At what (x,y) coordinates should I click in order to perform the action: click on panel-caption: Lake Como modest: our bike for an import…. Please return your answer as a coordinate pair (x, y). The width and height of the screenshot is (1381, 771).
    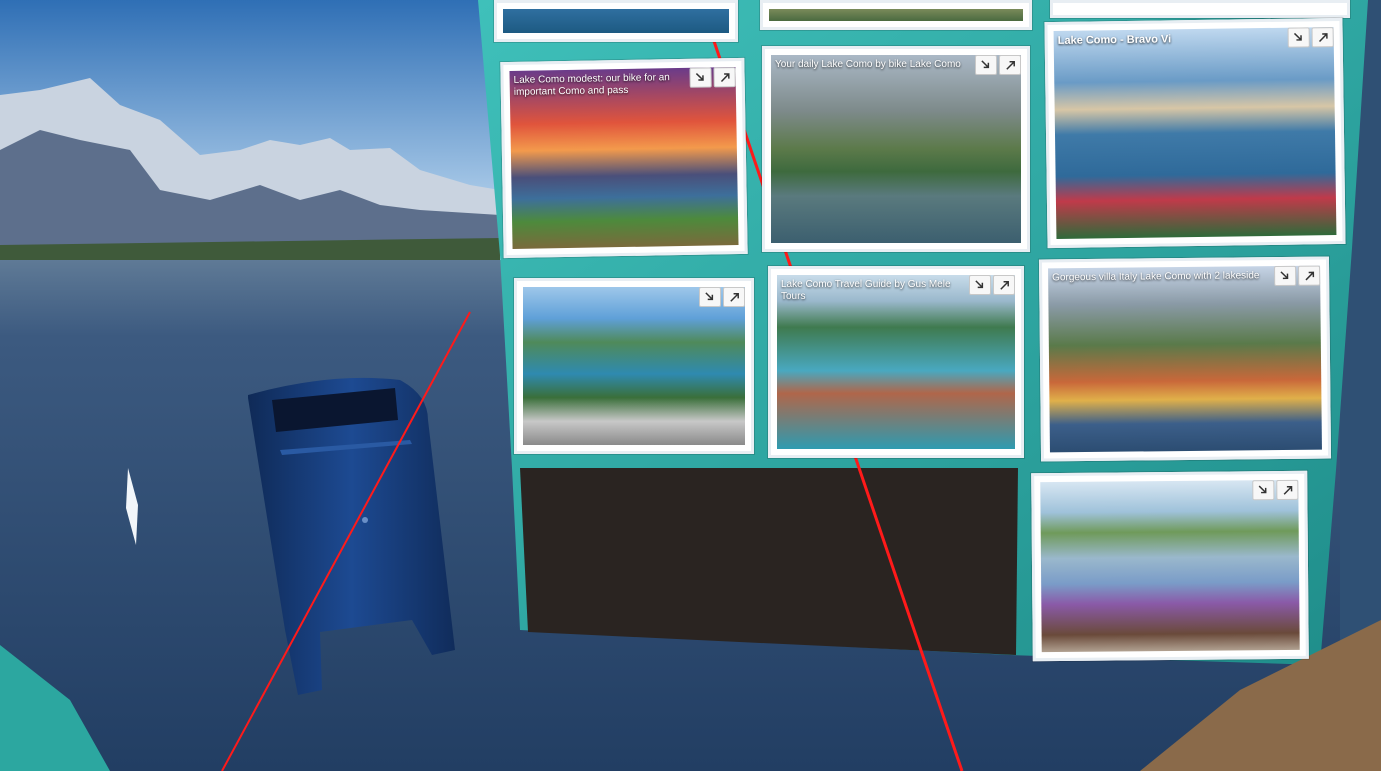
    Looking at the image, I should click on (591, 85).